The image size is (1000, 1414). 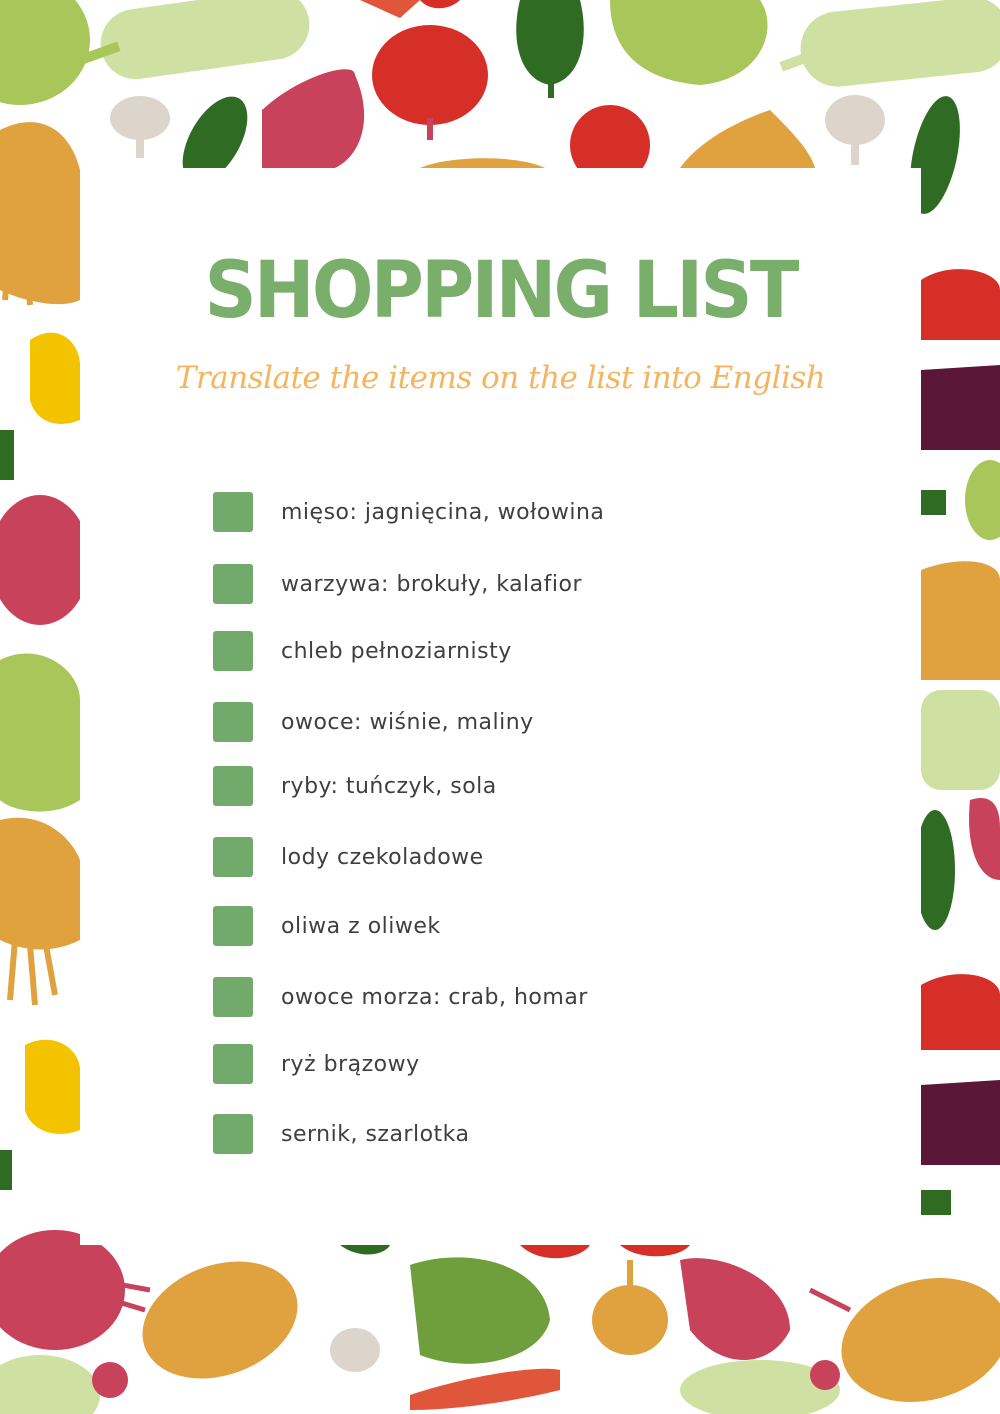 I want to click on item-label: mięso: jagnięcina, wołowina, so click(x=443, y=512).